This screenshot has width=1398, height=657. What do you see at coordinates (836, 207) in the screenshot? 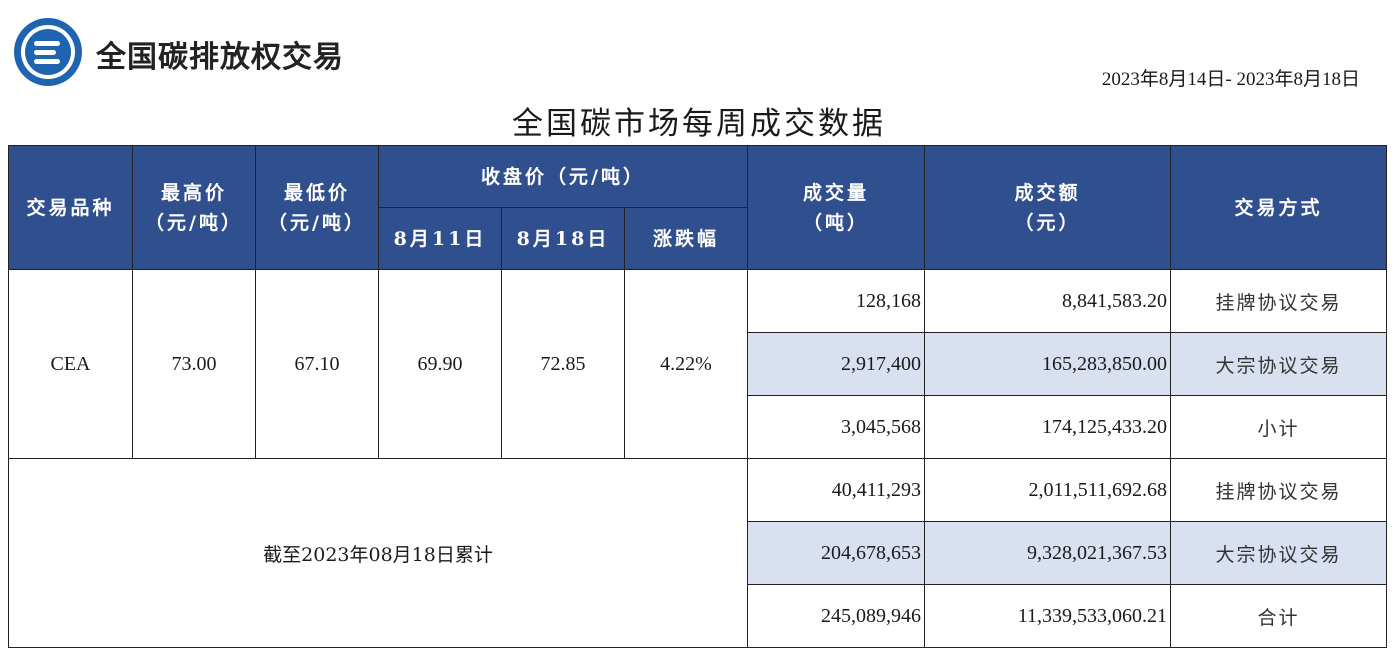
I see `header-volume: 成交量 （吨）` at bounding box center [836, 207].